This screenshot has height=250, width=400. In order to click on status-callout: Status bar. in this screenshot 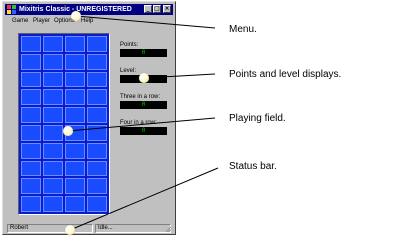, I will do `click(253, 166)`.